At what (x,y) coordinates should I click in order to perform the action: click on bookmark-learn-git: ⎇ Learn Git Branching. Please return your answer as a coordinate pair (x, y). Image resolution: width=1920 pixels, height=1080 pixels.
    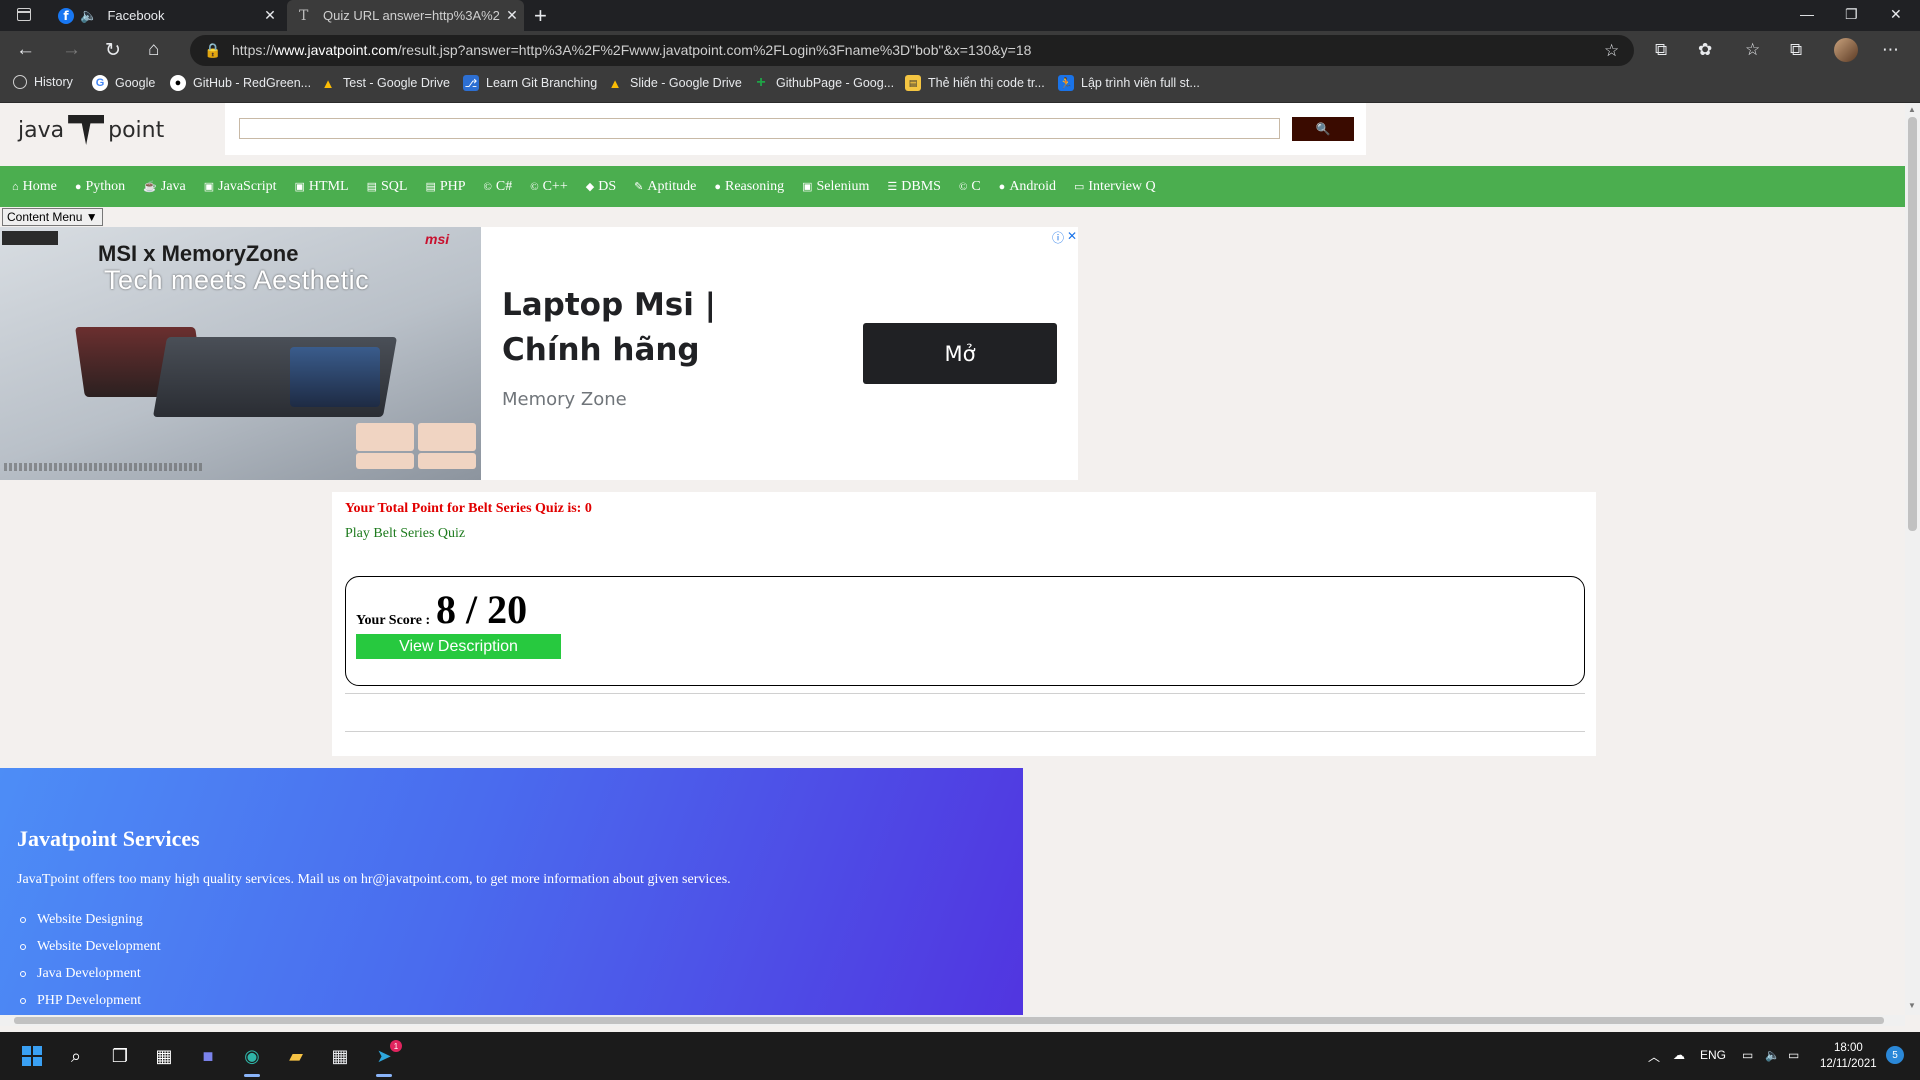
    Looking at the image, I should click on (530, 83).